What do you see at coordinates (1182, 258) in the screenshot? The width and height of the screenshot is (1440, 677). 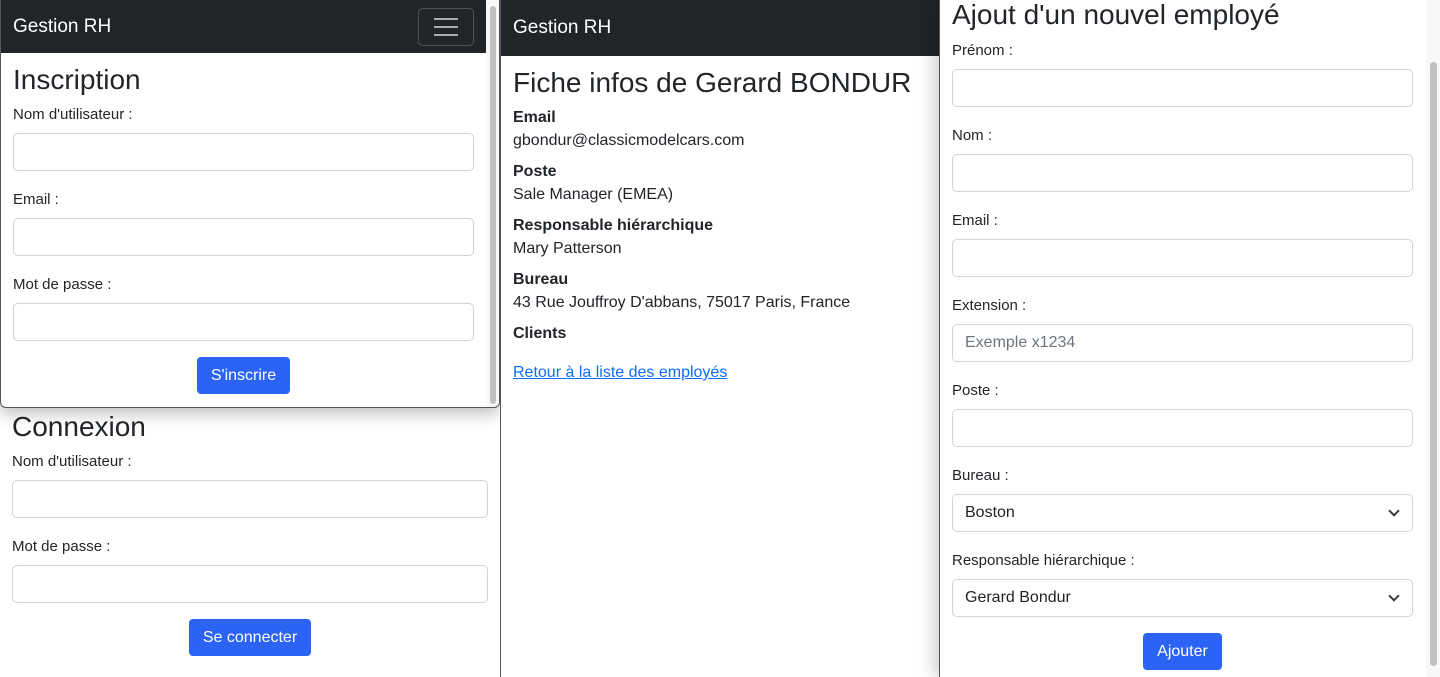 I see `email-input` at bounding box center [1182, 258].